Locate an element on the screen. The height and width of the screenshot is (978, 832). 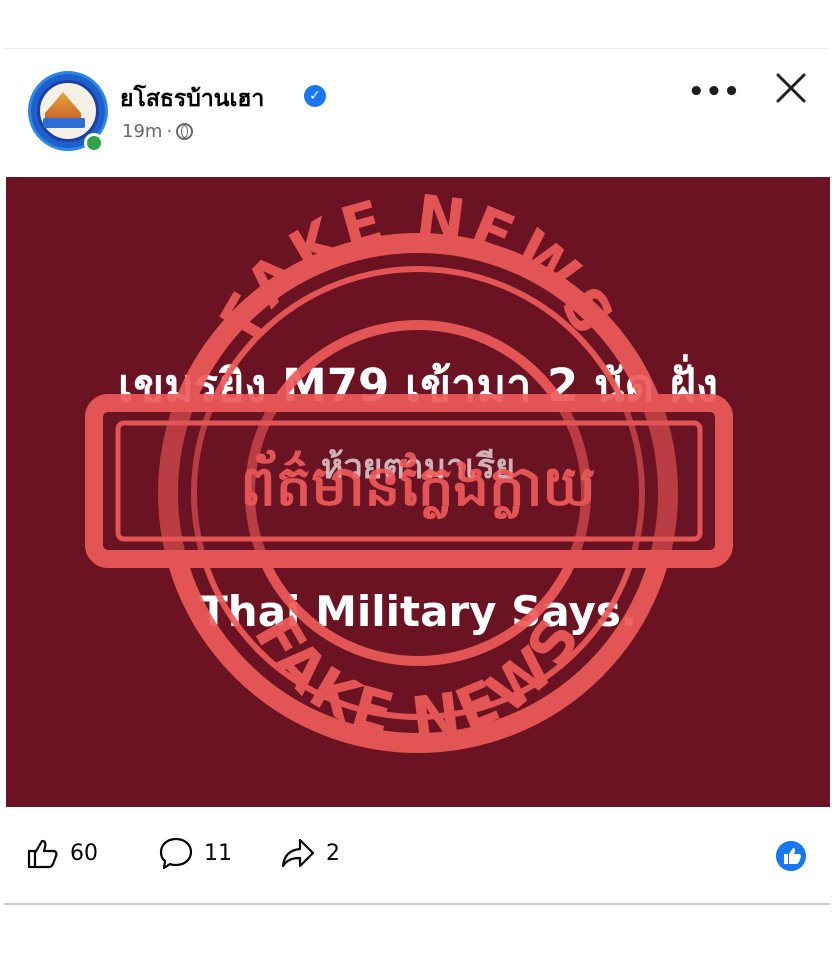
post-meta: 19m · is located at coordinates (158, 131).